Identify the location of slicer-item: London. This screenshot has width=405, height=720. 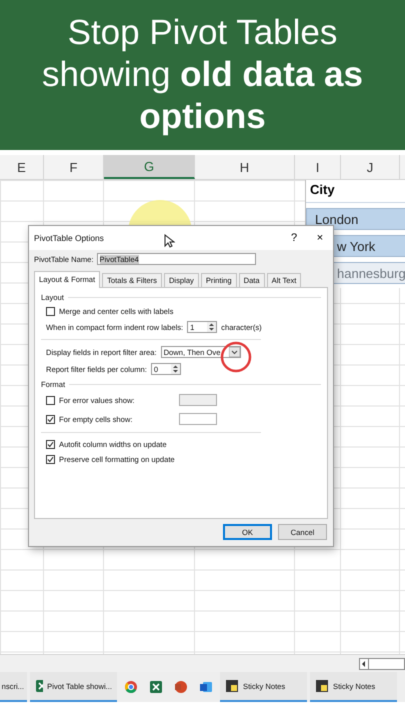
(355, 219).